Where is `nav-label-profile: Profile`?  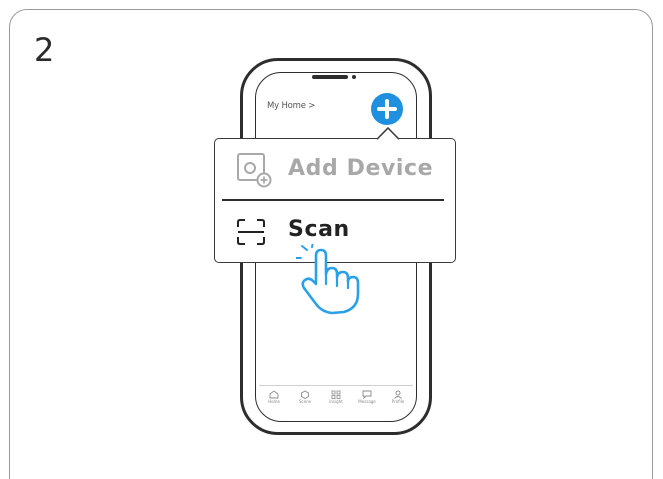 nav-label-profile: Profile is located at coordinates (398, 401).